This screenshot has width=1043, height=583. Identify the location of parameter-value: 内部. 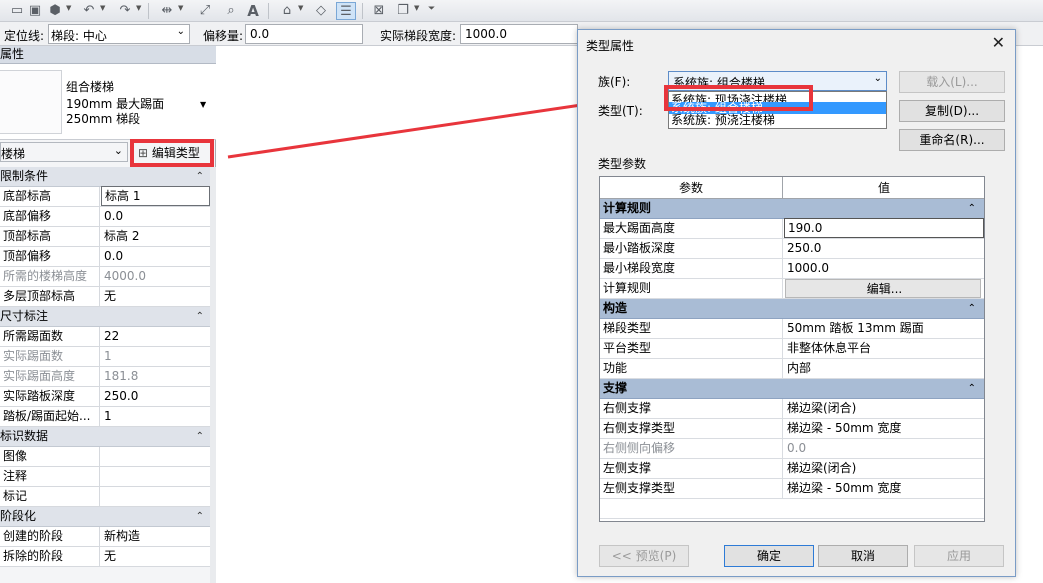
(884, 368).